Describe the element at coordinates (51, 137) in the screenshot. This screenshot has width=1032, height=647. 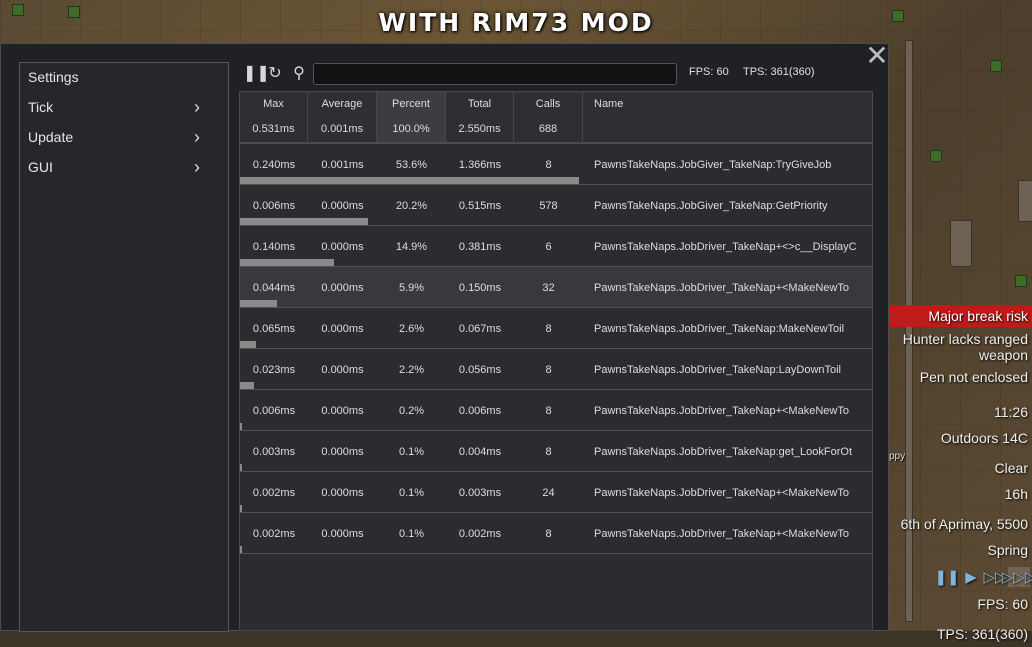
I see `sidebar-item-label: Update` at that location.